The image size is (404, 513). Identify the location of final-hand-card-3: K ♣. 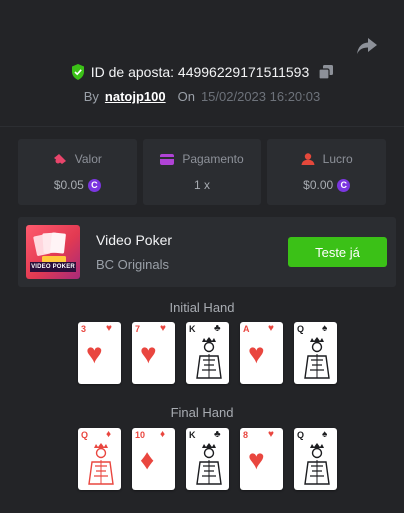
(207, 459).